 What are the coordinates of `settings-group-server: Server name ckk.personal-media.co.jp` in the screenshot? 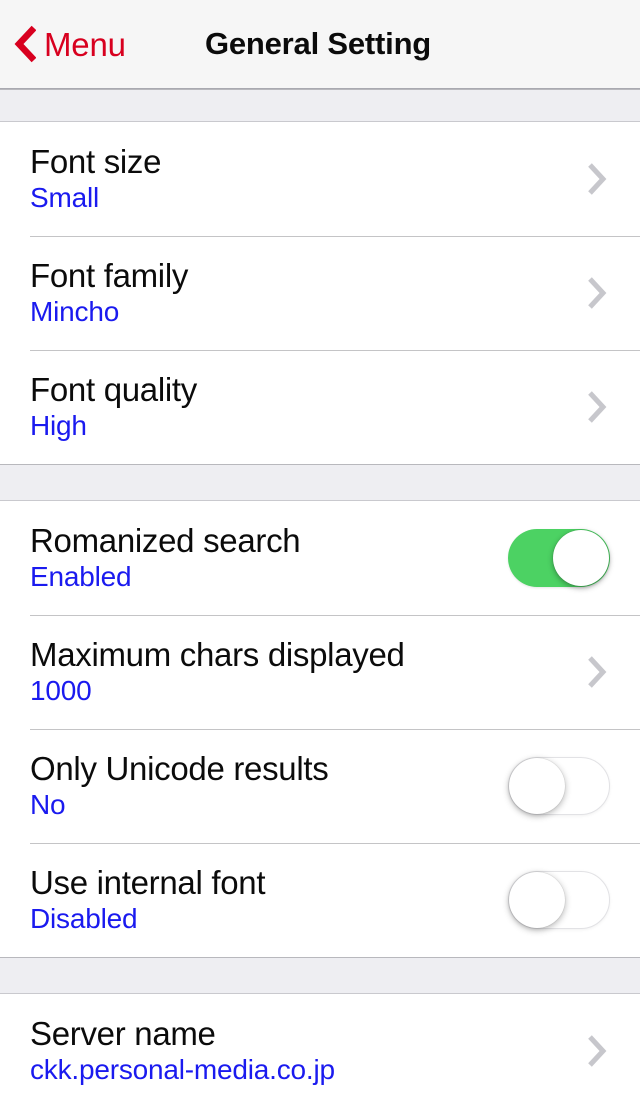 It's located at (320, 1045).